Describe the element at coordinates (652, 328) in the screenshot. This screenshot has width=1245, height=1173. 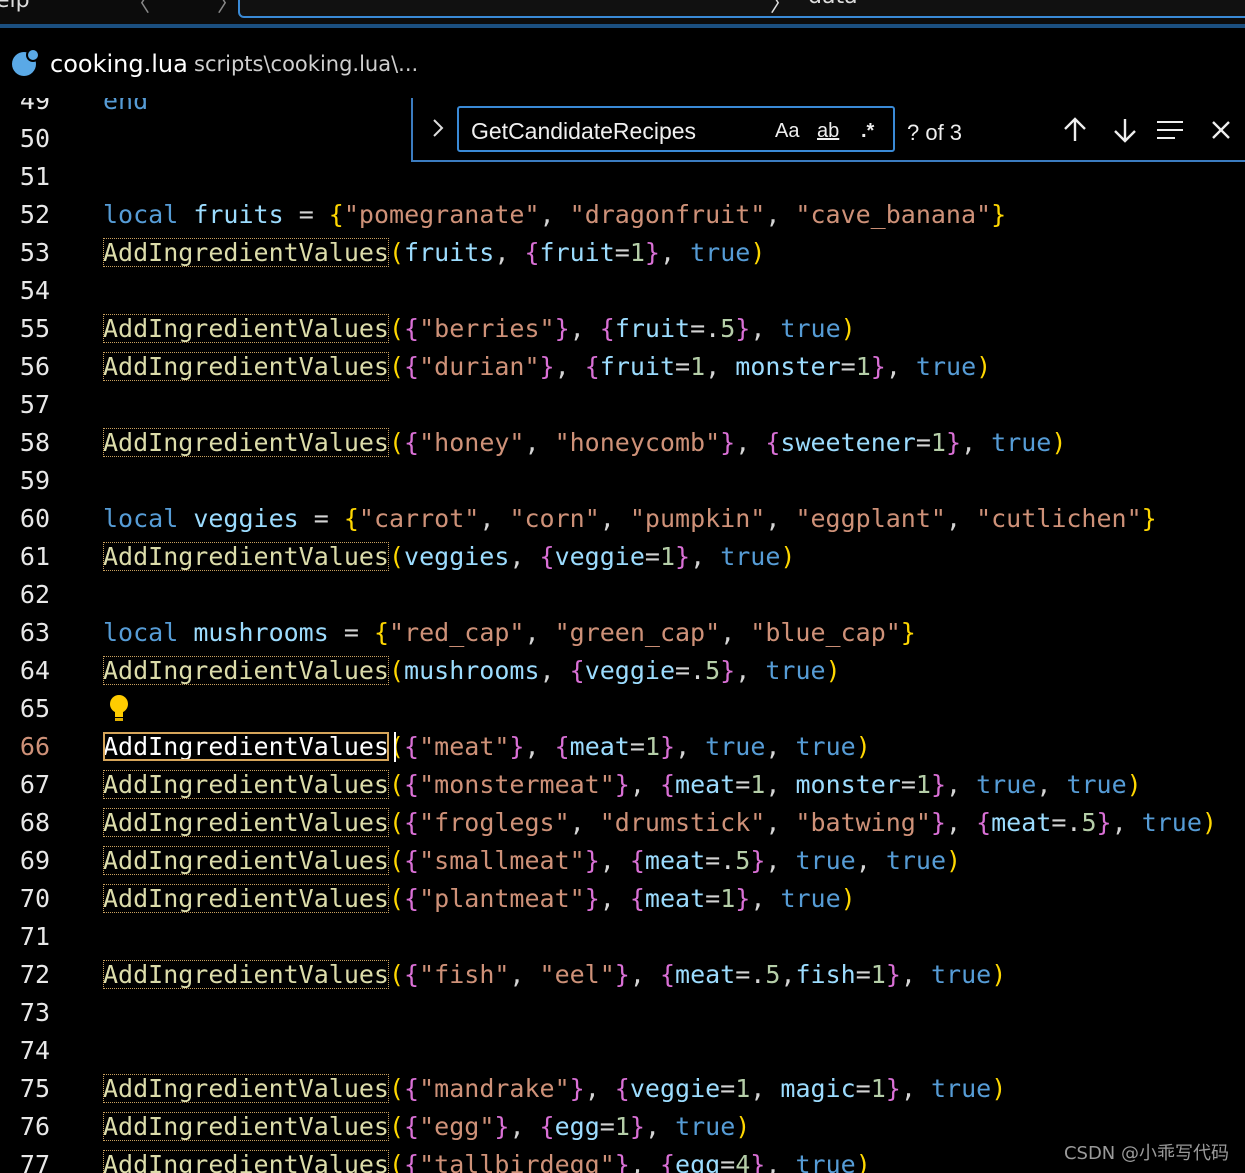
I see `code-token: fruit` at that location.